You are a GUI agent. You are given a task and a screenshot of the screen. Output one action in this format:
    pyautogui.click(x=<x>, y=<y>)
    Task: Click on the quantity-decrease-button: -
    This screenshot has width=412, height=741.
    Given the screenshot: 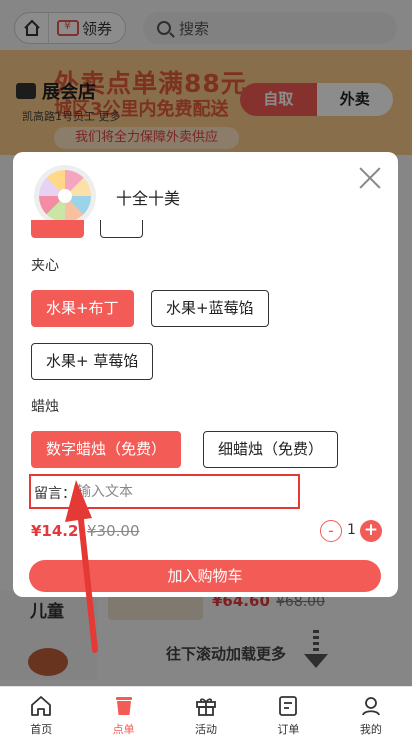 What is the action you would take?
    pyautogui.click(x=331, y=531)
    